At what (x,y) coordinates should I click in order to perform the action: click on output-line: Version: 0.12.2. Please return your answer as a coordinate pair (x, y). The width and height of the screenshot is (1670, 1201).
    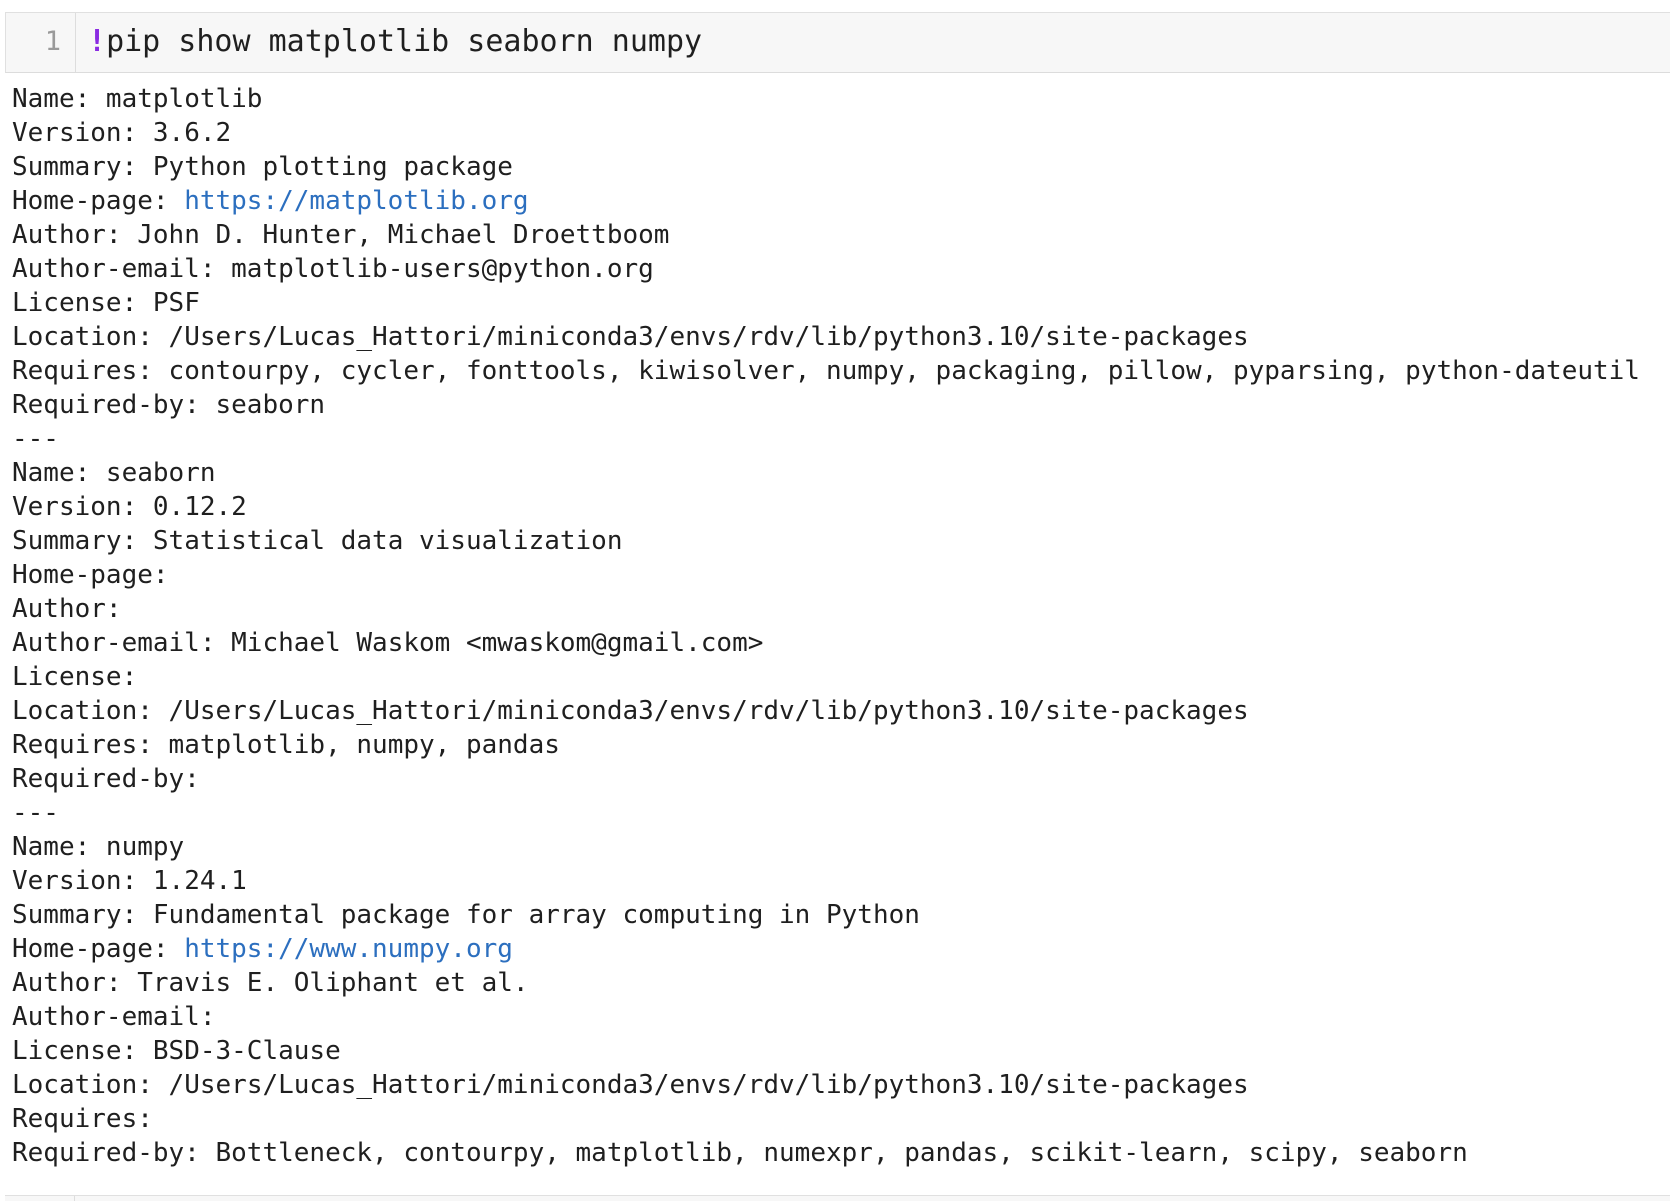
    Looking at the image, I should click on (839, 507).